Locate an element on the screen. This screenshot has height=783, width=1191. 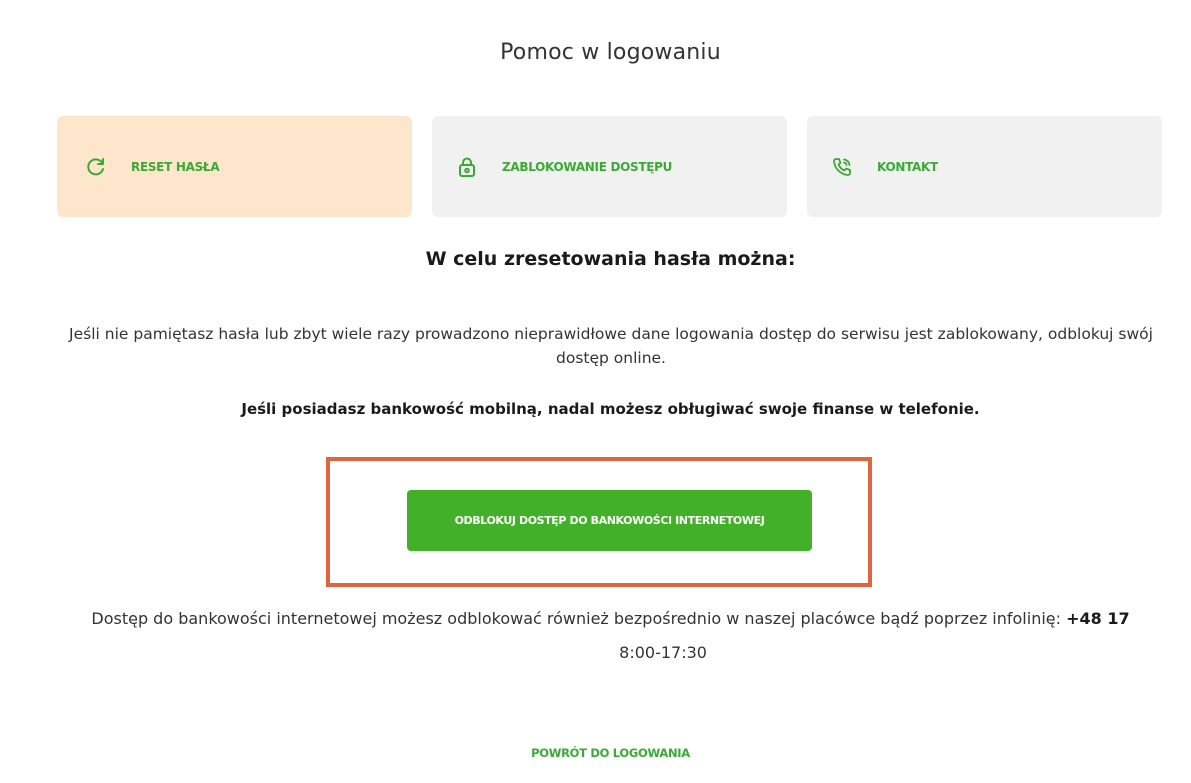
tab-access-blocked-label: ZABLOKOWANIE DOSTĘPU is located at coordinates (587, 166).